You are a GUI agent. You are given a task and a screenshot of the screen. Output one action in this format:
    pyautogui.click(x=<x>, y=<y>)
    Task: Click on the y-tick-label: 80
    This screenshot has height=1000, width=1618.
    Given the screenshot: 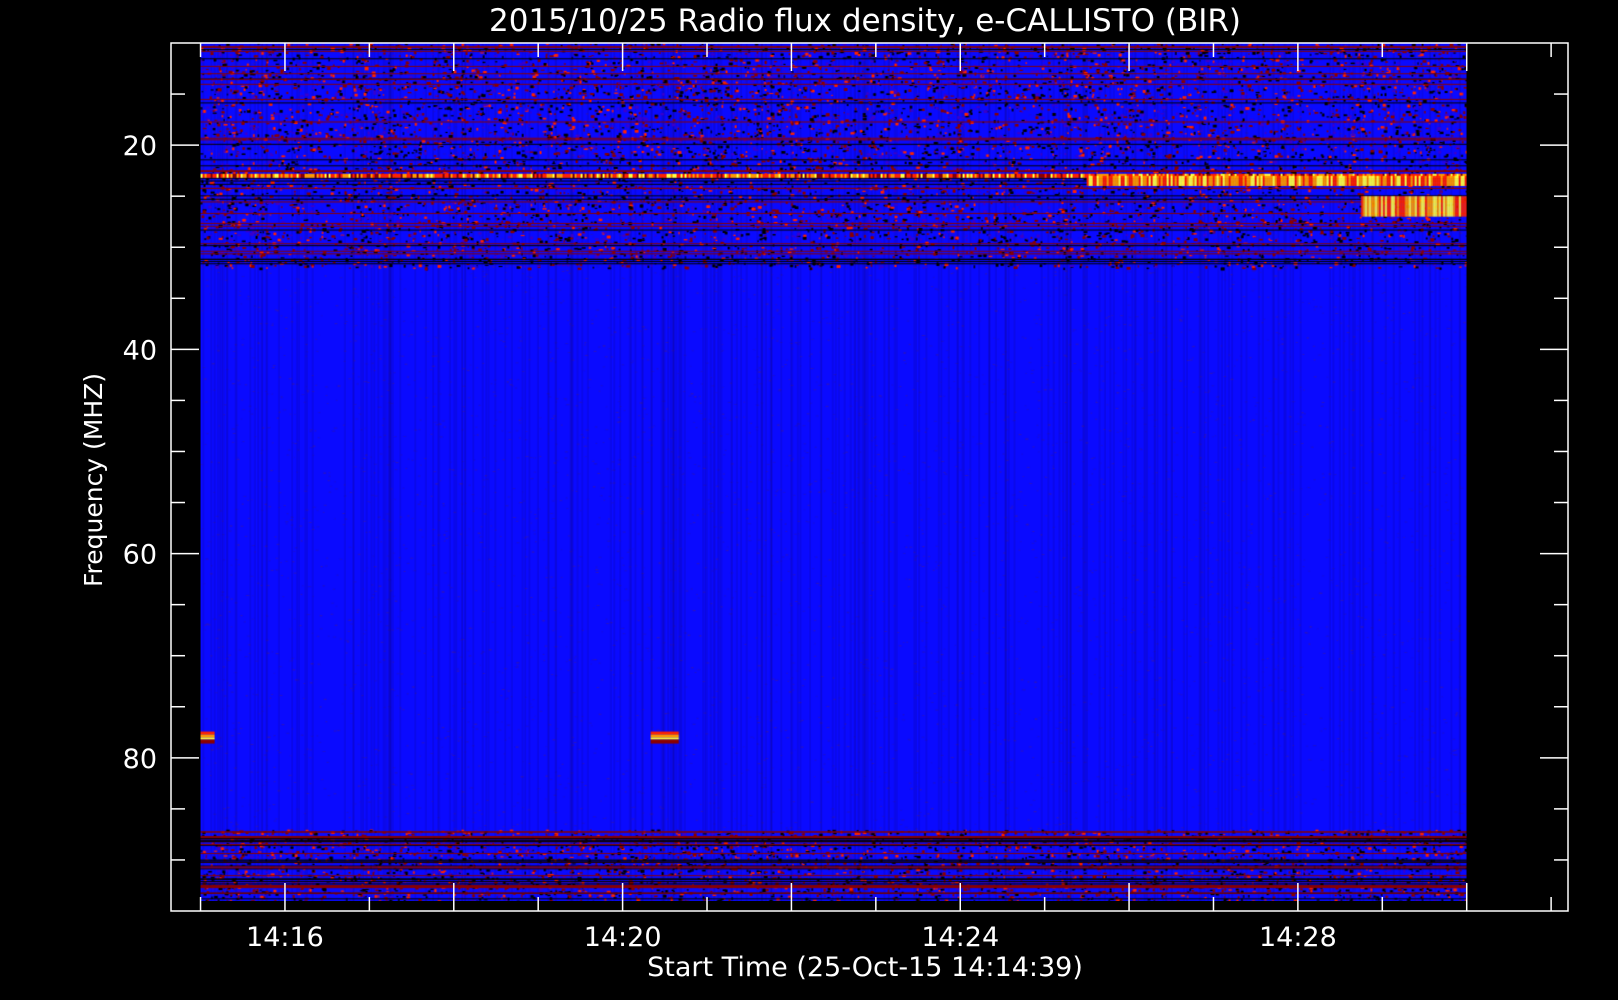 What is the action you would take?
    pyautogui.click(x=140, y=759)
    